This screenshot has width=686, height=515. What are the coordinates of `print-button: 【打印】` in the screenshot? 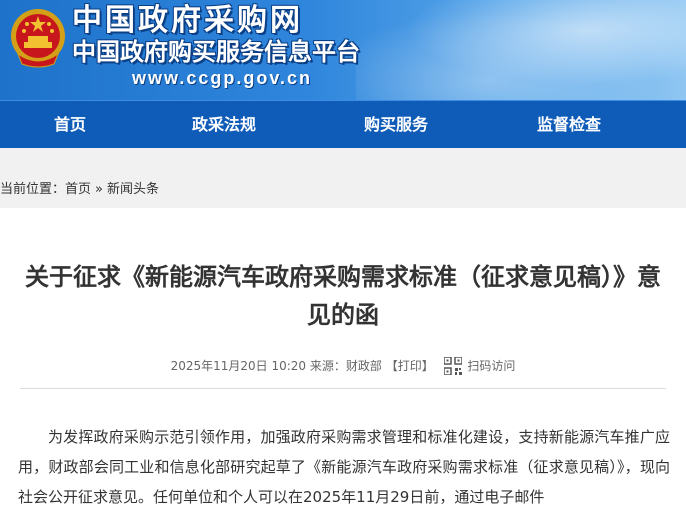 It's located at (410, 366).